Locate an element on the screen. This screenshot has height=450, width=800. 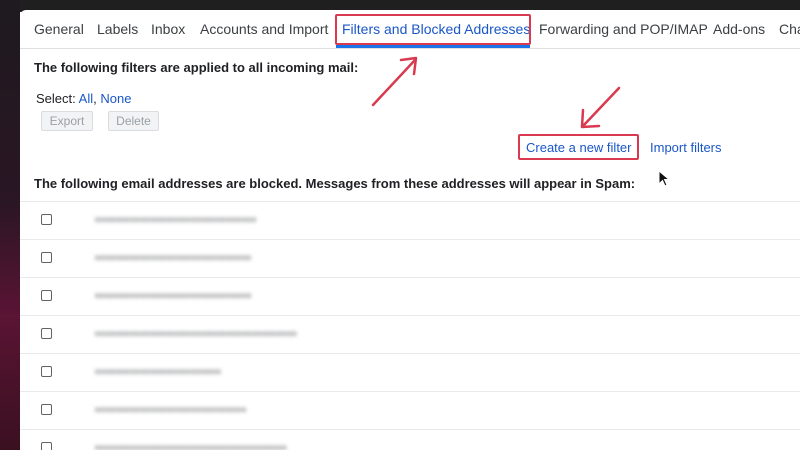
blocked-address-row: •••••••••••••••••••••••••••••••• is located at coordinates (410, 220).